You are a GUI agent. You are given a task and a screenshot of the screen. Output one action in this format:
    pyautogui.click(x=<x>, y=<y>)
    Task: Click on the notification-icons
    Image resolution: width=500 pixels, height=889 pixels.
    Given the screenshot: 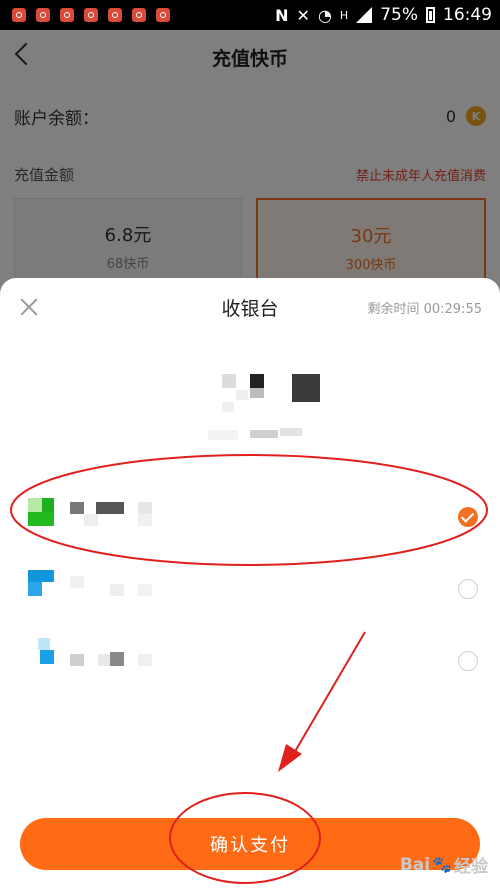 What is the action you would take?
    pyautogui.click(x=91, y=15)
    